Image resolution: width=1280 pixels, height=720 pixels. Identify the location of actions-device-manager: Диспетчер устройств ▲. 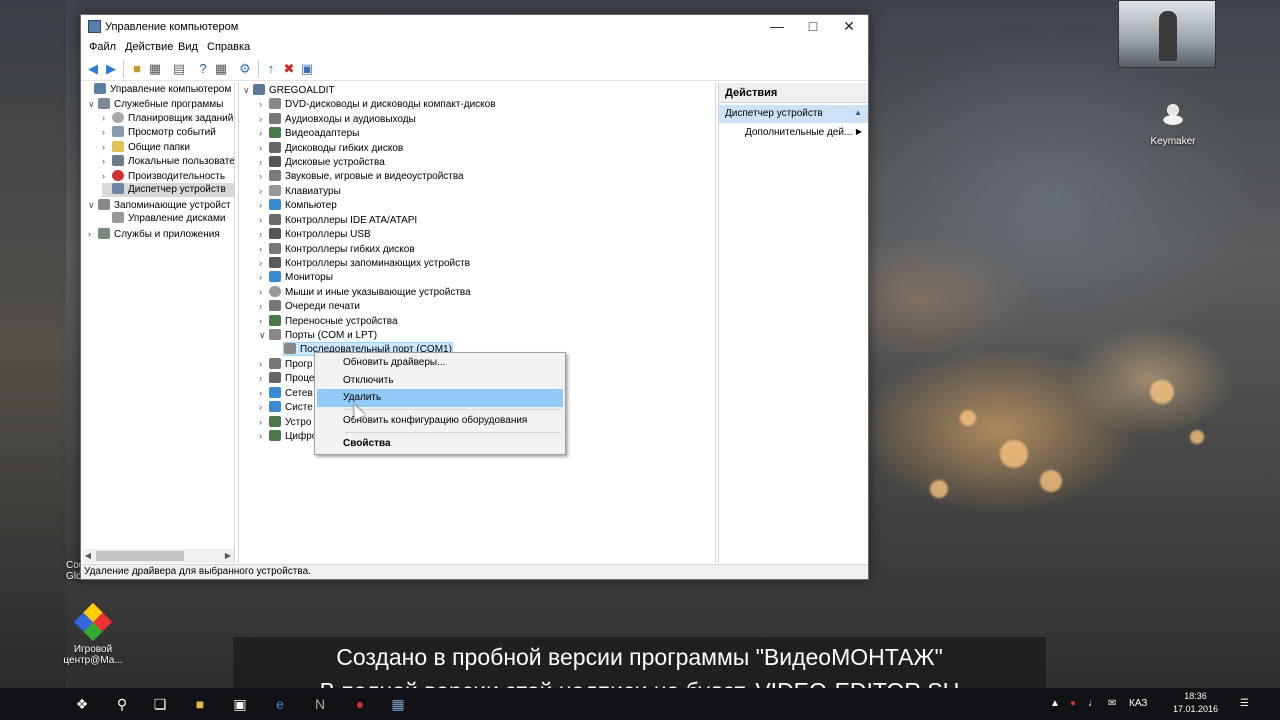
(793, 114).